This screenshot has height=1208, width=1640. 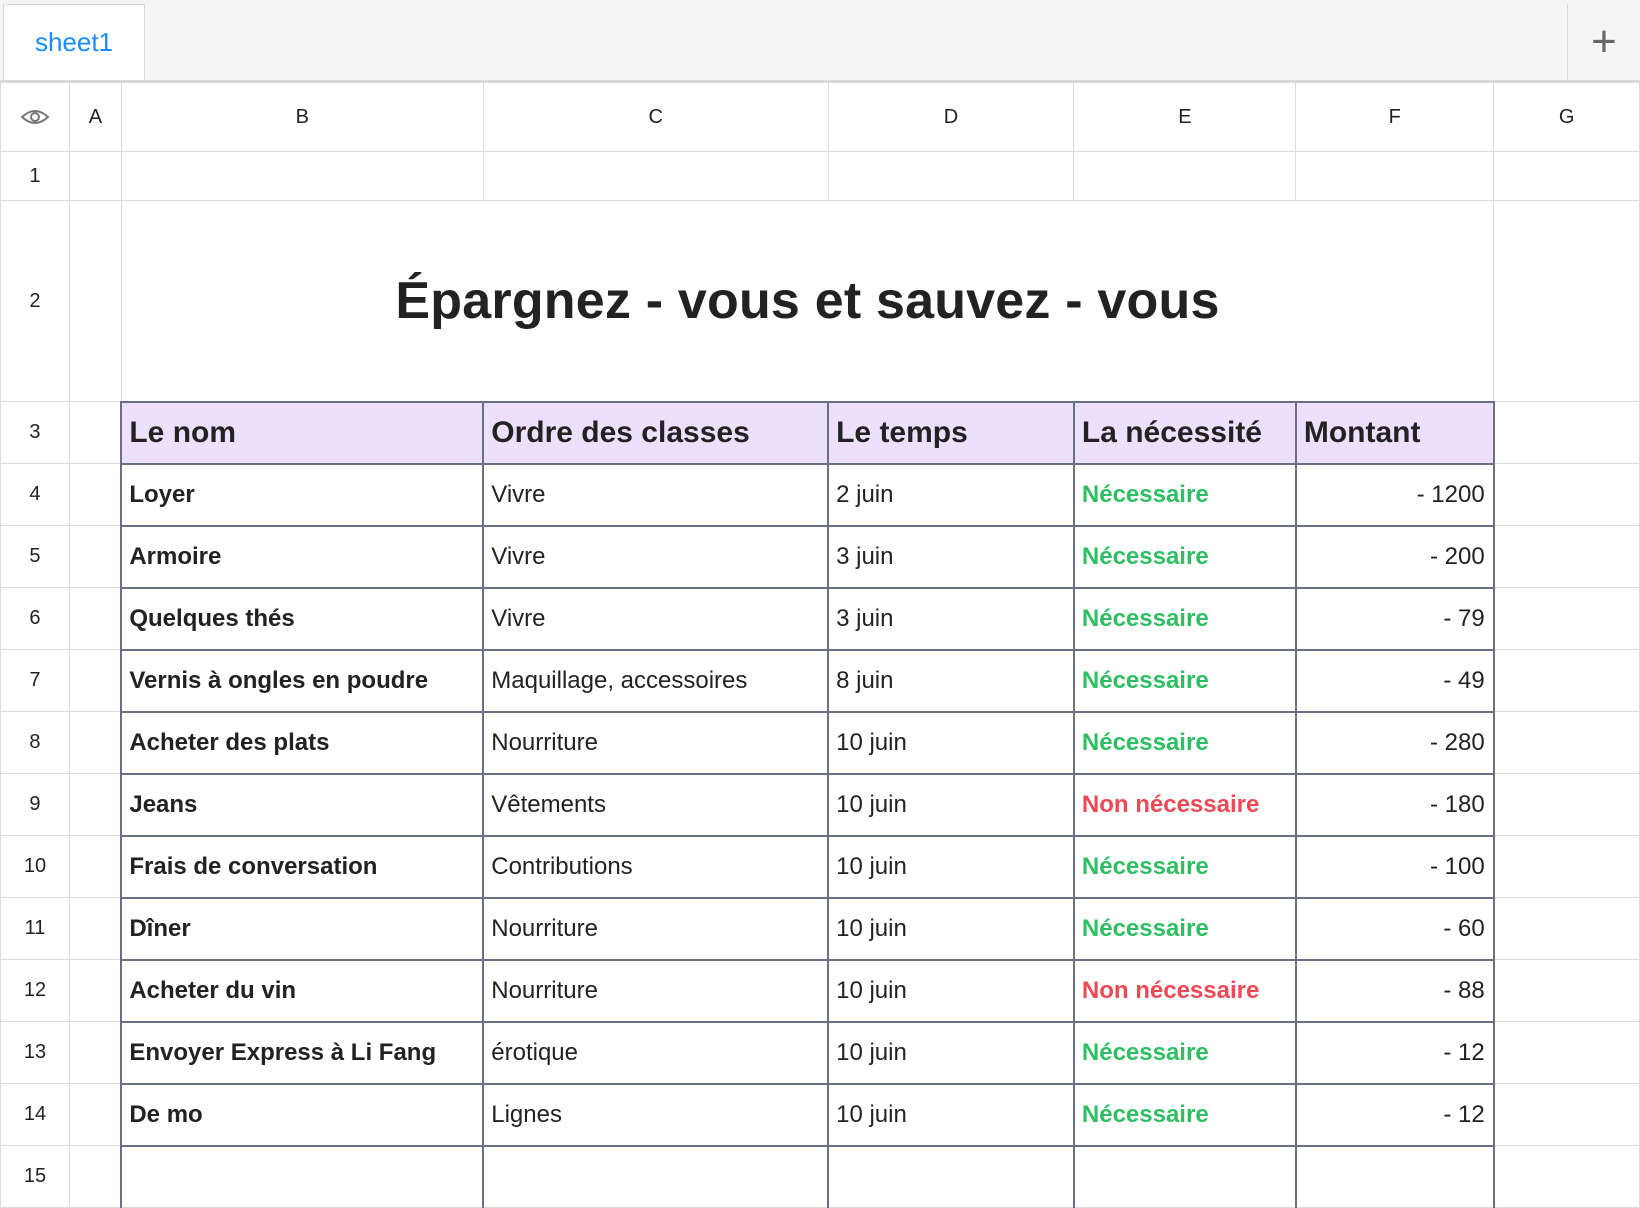 What do you see at coordinates (35, 990) in the screenshot?
I see `row-header: 12` at bounding box center [35, 990].